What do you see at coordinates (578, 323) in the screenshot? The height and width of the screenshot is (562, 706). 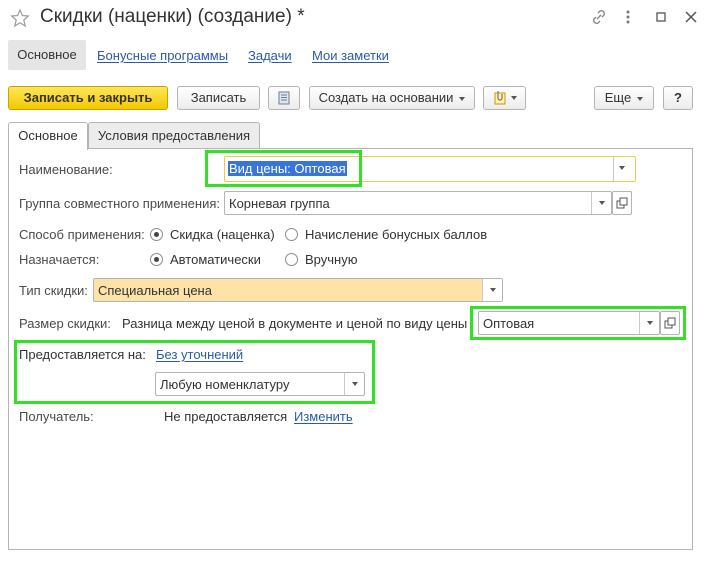 I see `highlight-size` at bounding box center [578, 323].